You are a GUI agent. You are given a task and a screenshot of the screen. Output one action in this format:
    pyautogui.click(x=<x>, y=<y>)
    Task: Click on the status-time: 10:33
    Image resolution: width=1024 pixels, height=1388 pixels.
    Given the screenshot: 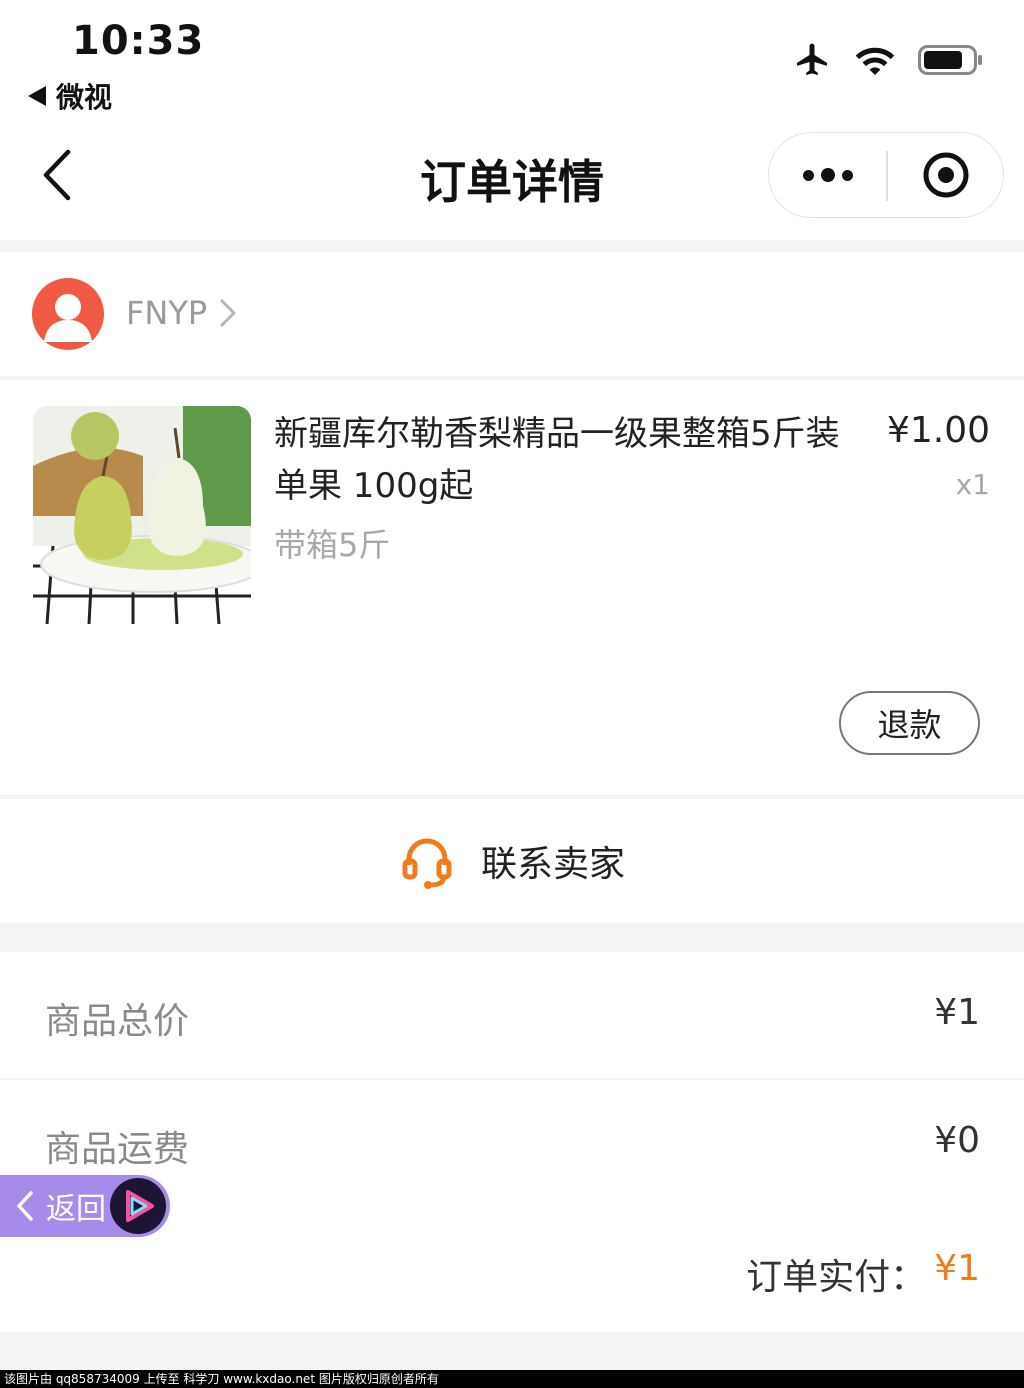 What is the action you would take?
    pyautogui.click(x=138, y=41)
    